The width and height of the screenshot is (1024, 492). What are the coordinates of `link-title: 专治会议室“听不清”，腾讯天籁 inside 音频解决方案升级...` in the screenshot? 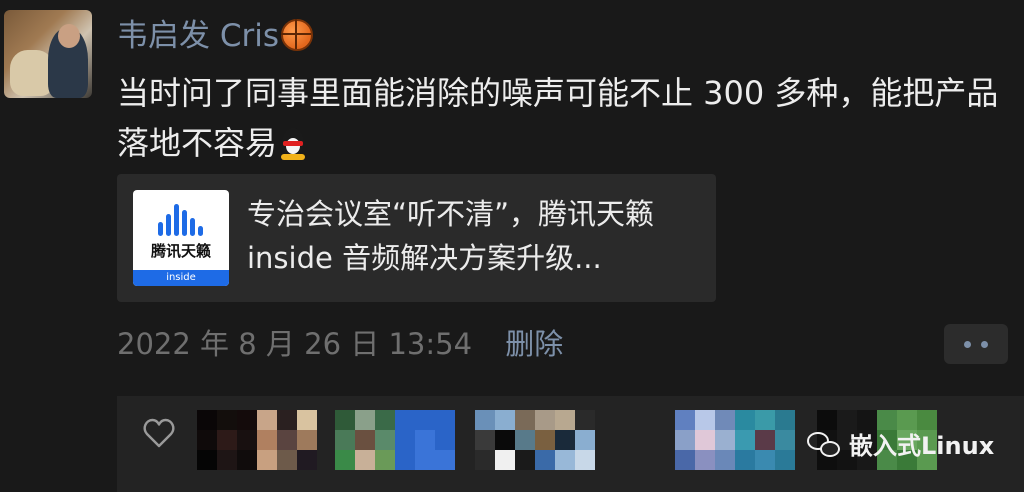 It's located at (472, 236).